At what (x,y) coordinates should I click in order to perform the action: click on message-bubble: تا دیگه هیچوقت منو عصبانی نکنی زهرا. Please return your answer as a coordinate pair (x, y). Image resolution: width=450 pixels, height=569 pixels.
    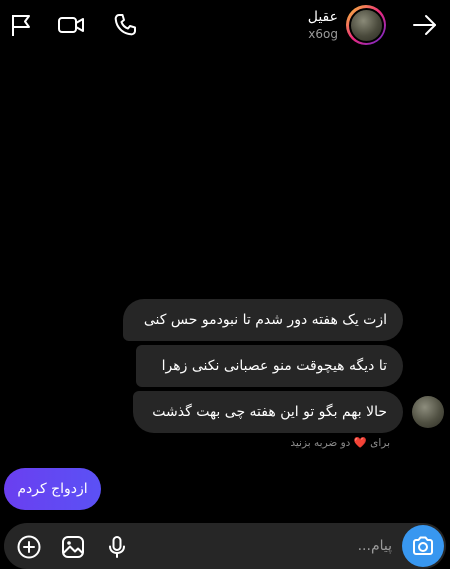
    Looking at the image, I should click on (269, 366).